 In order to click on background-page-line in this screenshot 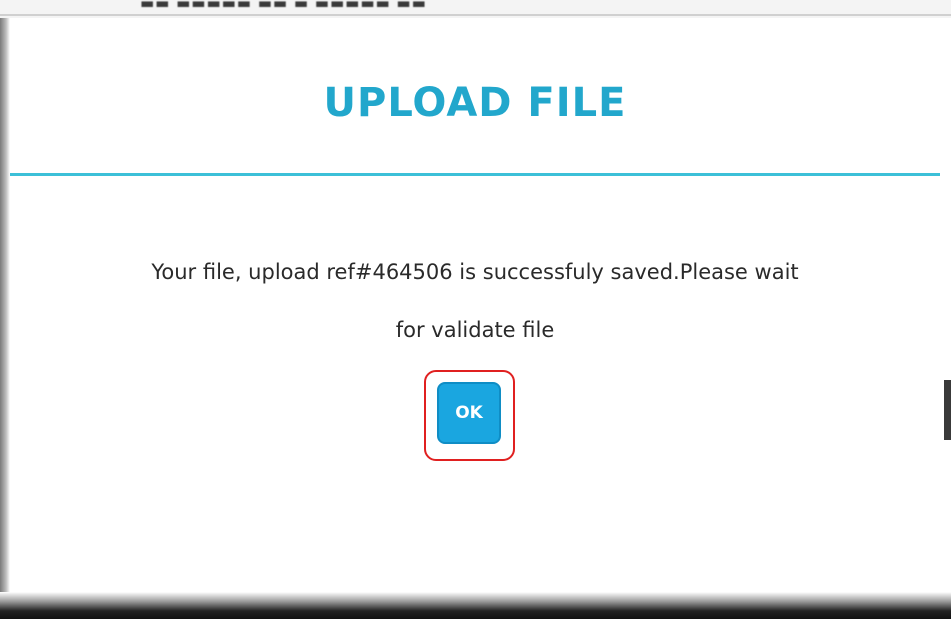, I will do `click(475, 15)`.